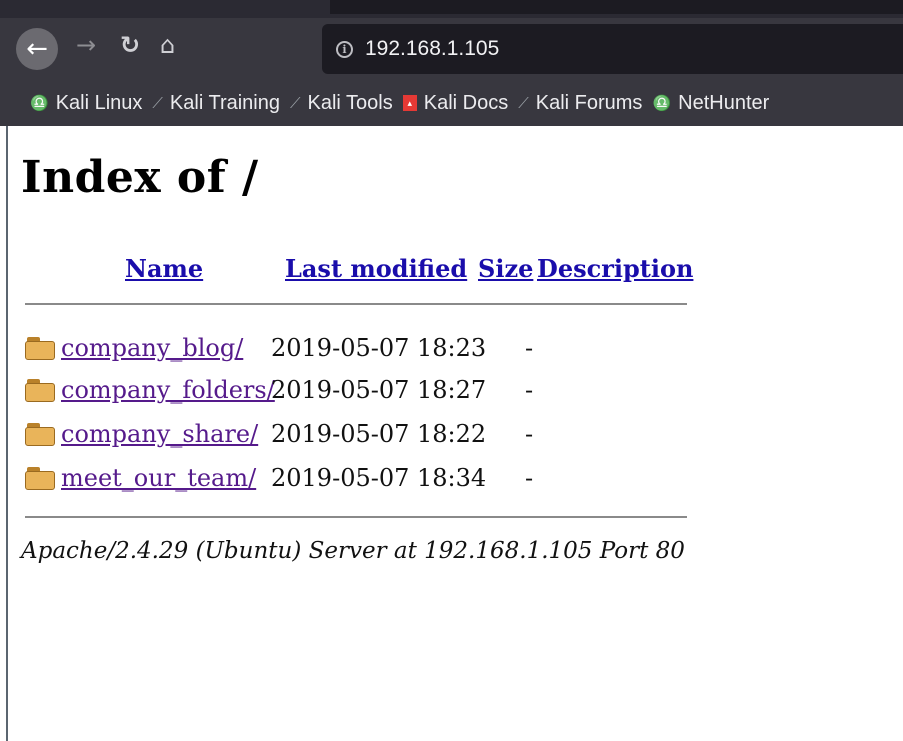 The width and height of the screenshot is (903, 741). What do you see at coordinates (662, 103) in the screenshot?
I see `nethunter-icon: ♎` at bounding box center [662, 103].